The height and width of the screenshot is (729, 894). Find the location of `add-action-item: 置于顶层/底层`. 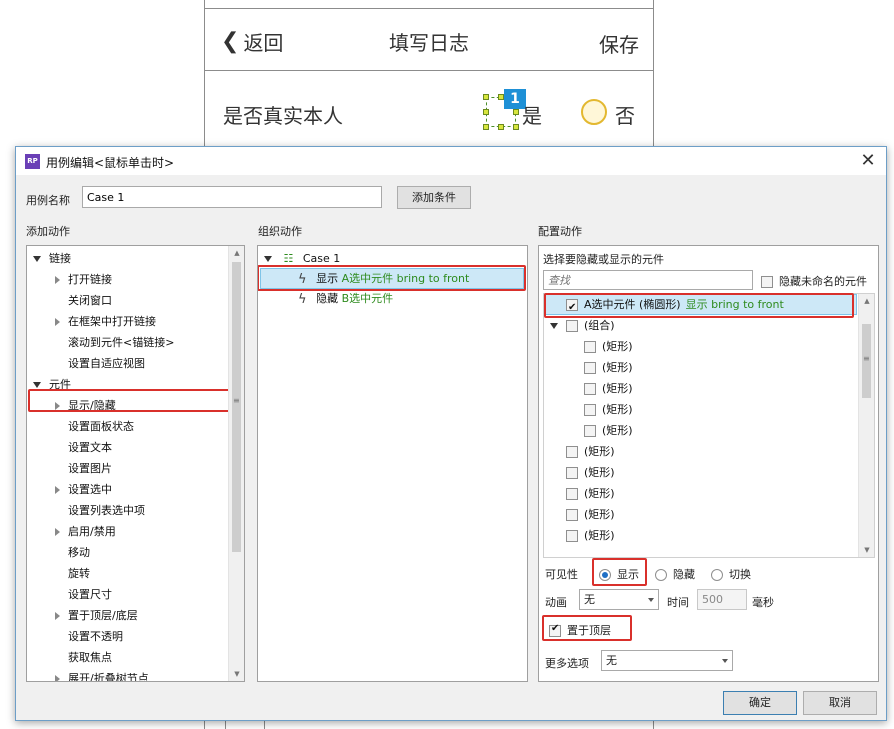

add-action-item: 置于顶层/底层 is located at coordinates (96, 615).